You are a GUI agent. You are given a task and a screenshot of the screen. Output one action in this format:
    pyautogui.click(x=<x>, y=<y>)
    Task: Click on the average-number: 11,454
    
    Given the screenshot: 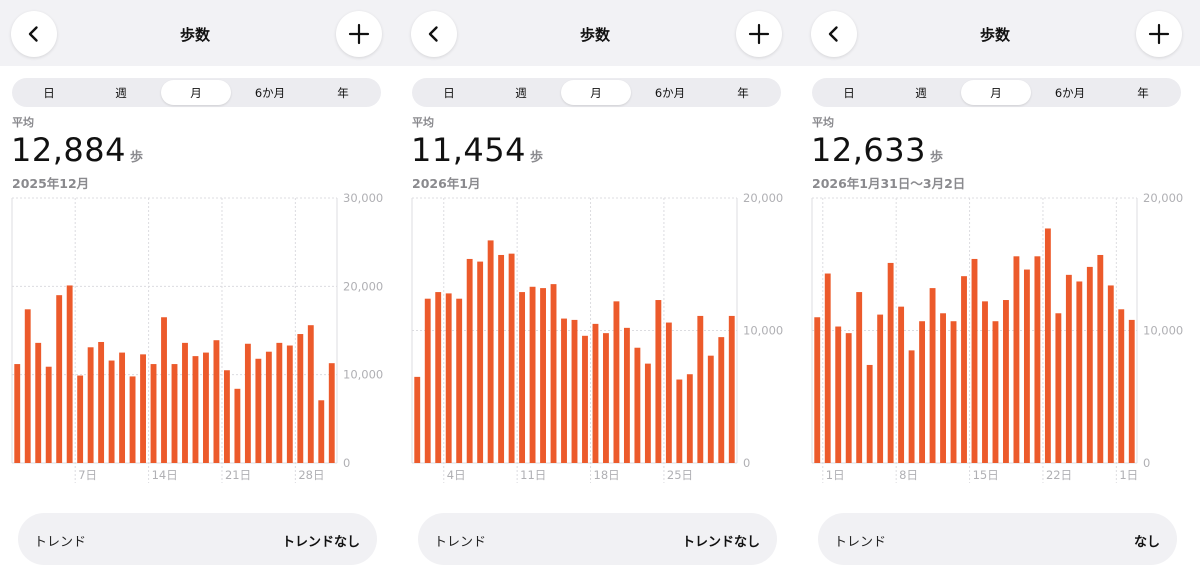 What is the action you would take?
    pyautogui.click(x=468, y=150)
    